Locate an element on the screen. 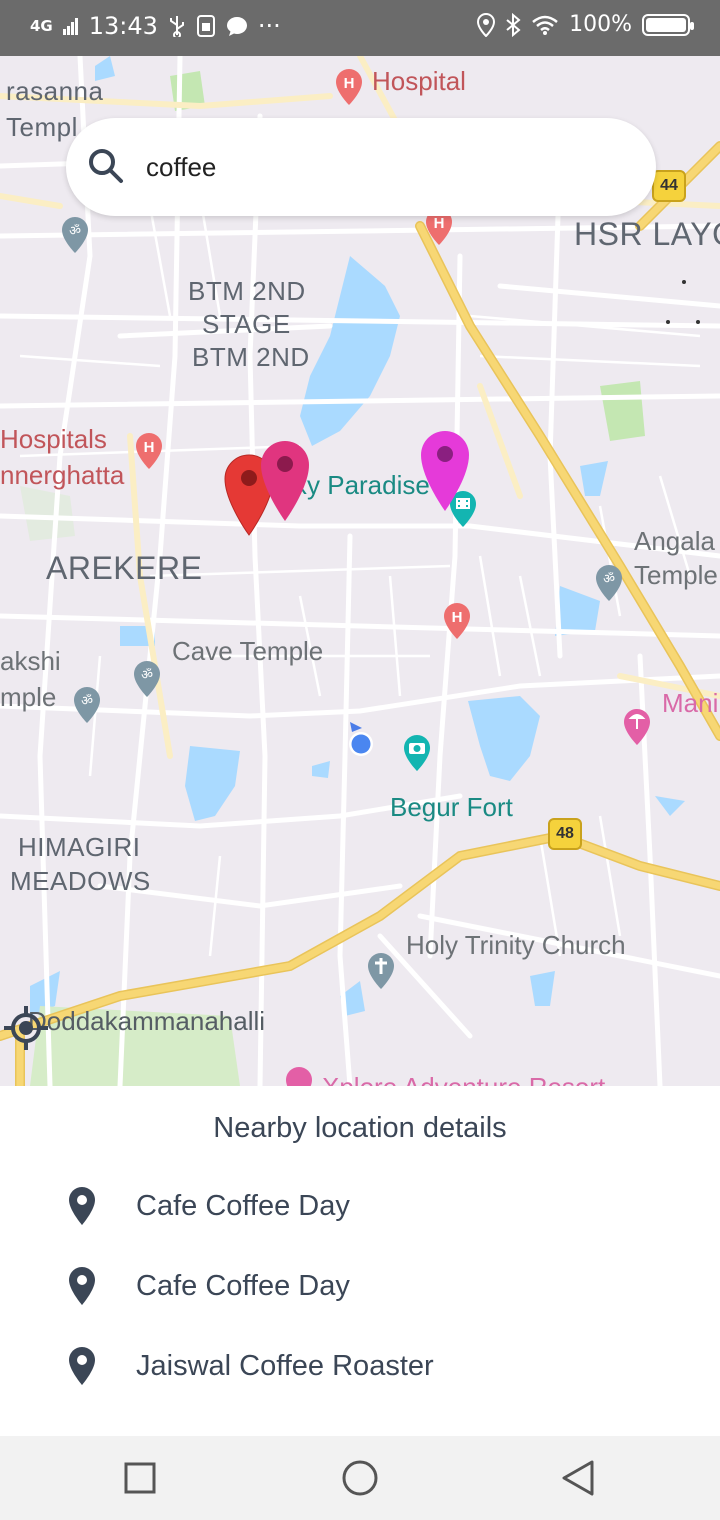  search-input is located at coordinates (386, 167).